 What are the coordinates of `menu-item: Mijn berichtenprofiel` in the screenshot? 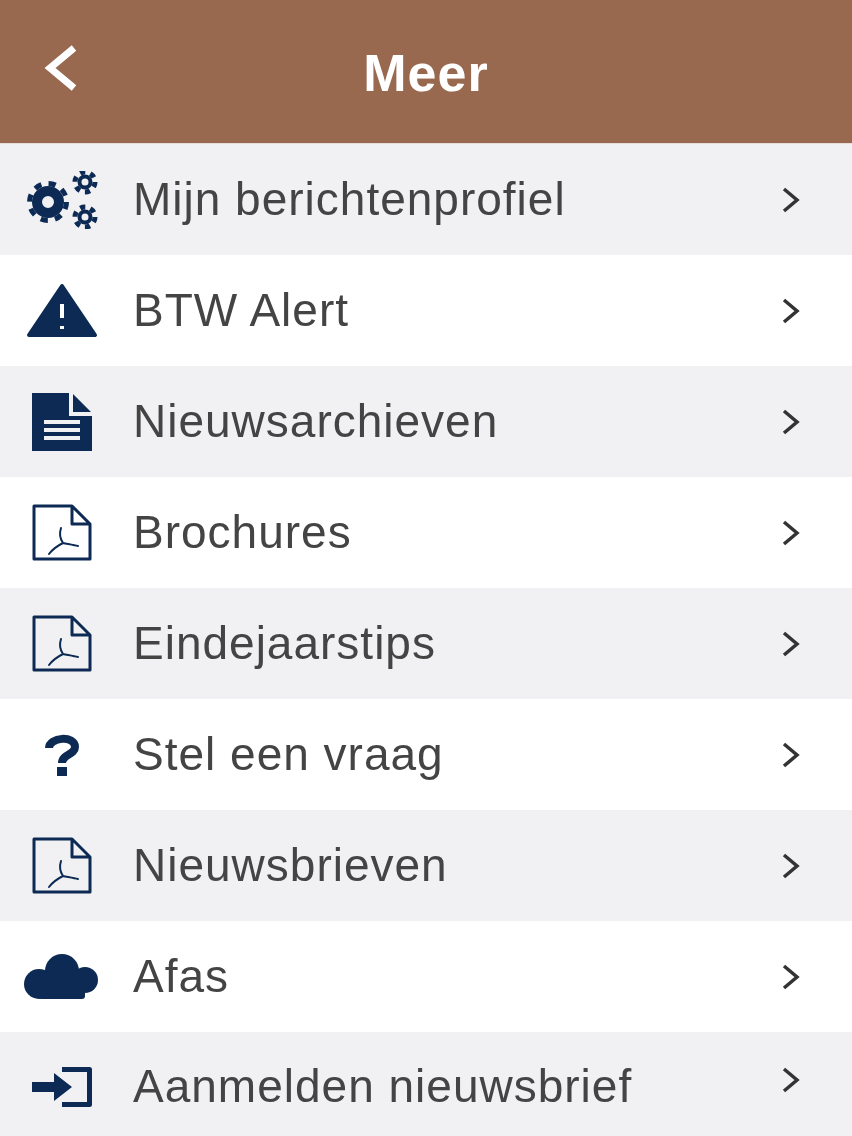 It's located at (426, 199).